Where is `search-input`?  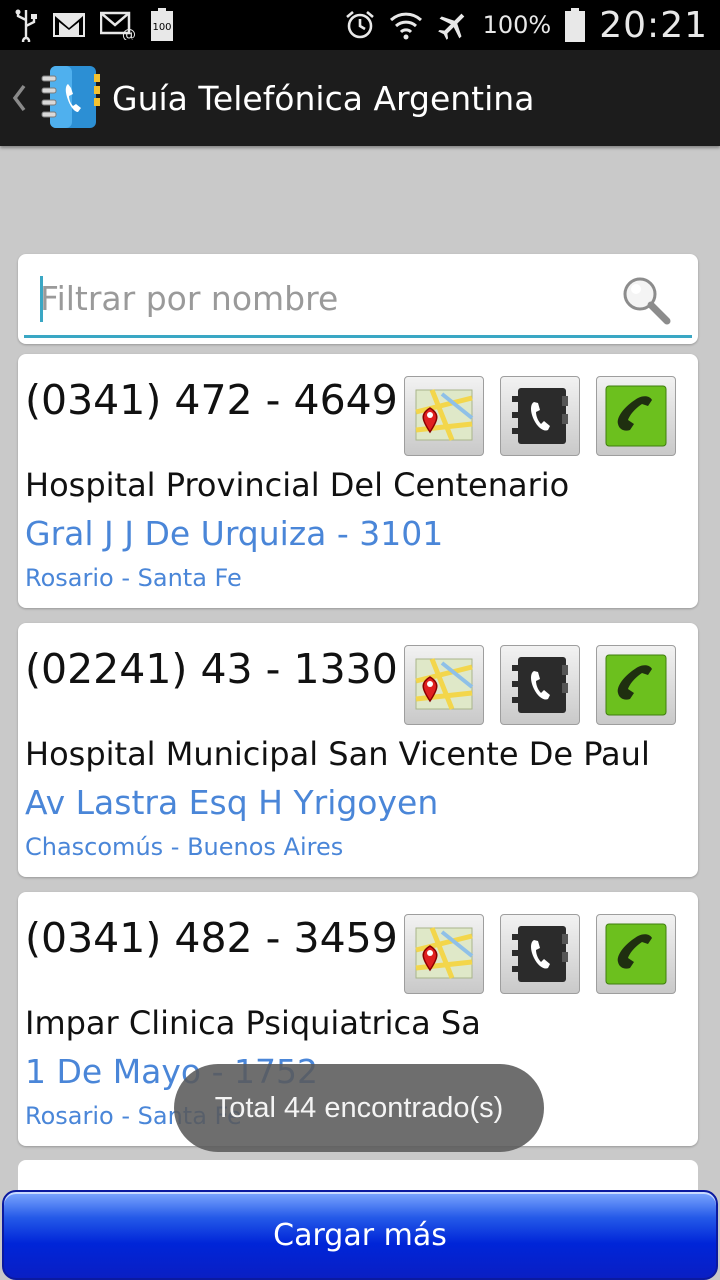 search-input is located at coordinates (358, 300).